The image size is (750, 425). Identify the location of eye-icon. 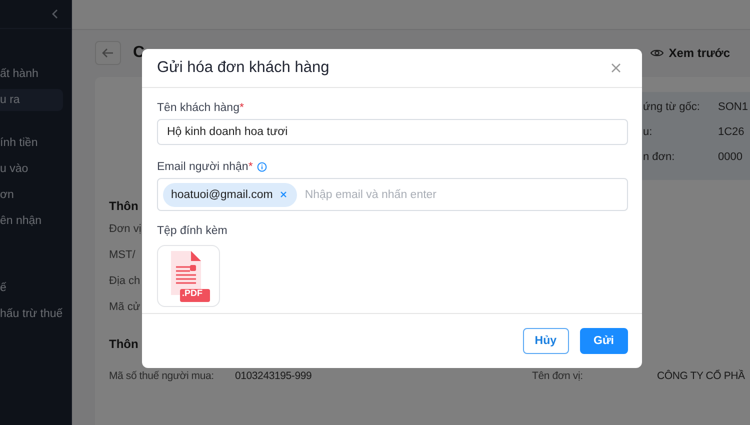
(657, 53).